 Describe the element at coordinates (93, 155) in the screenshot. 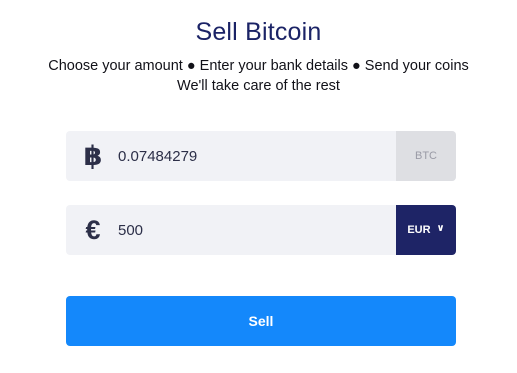

I see `bitcoin-icon: ฿` at that location.